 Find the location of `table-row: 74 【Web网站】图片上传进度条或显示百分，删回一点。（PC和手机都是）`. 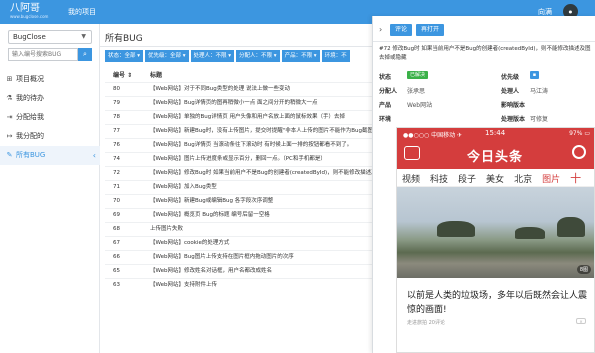

table-row: 74 【Web网站】图片上传进度条或显示百分，删回一点。（PC和手机都是） is located at coordinates (238, 159).